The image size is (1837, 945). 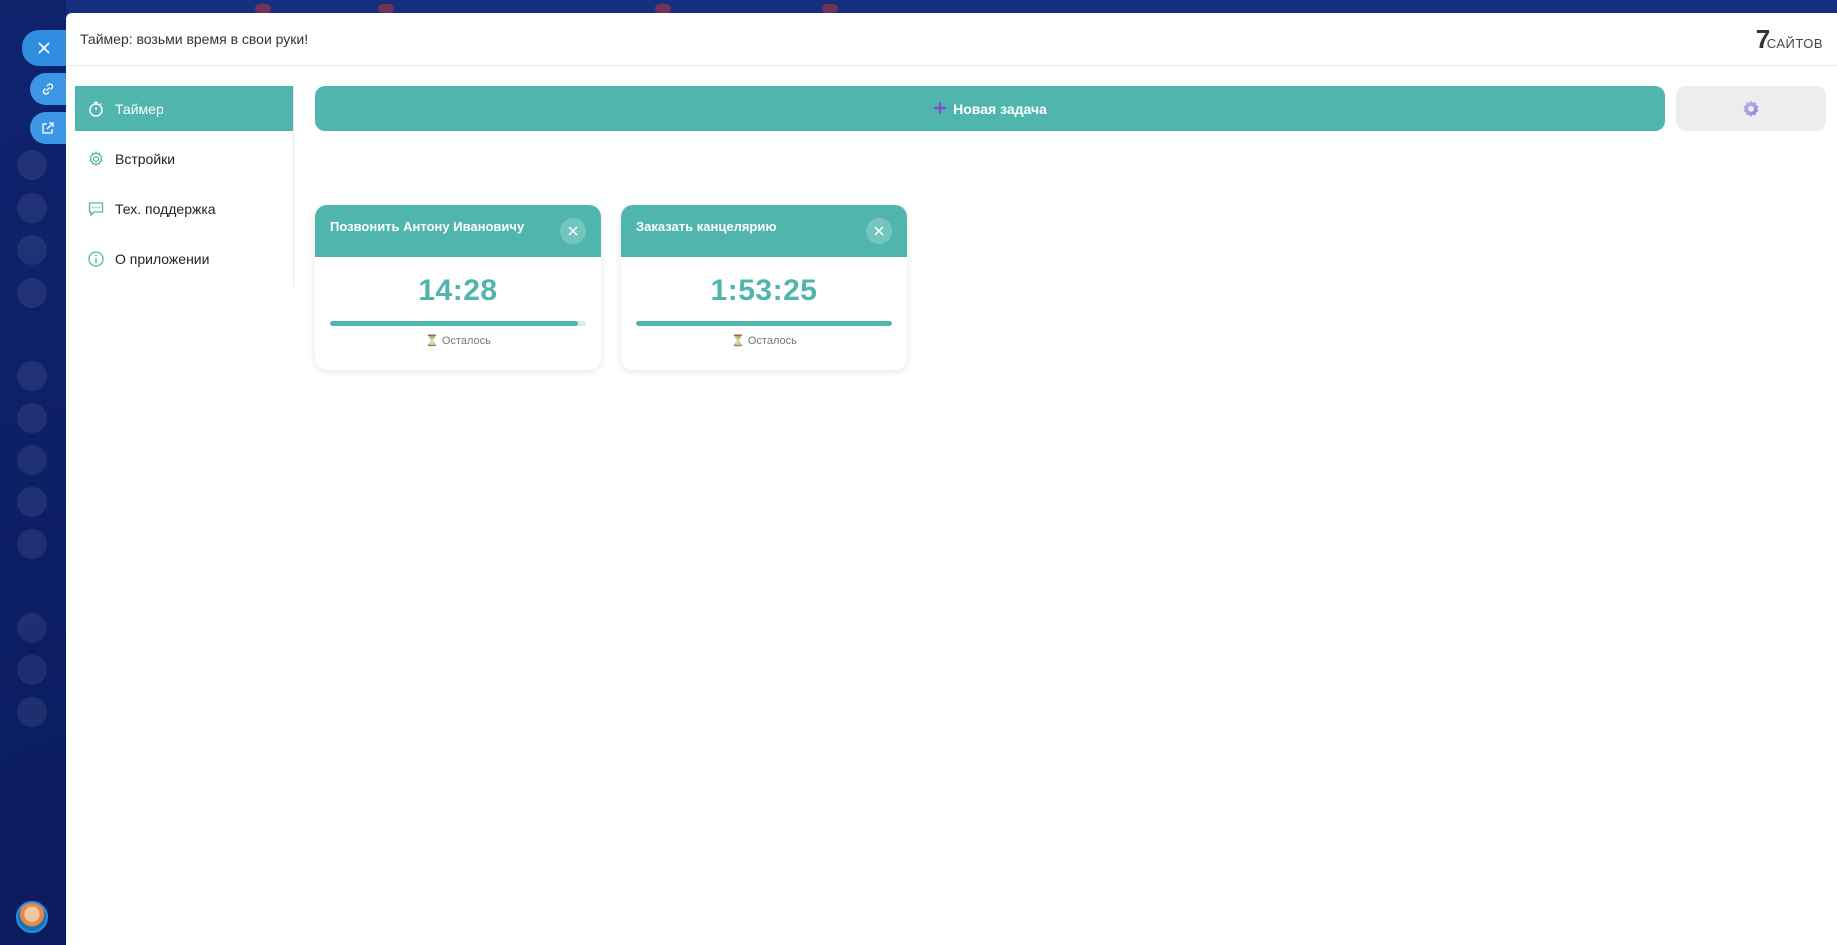 I want to click on settings-button, so click(x=1751, y=108).